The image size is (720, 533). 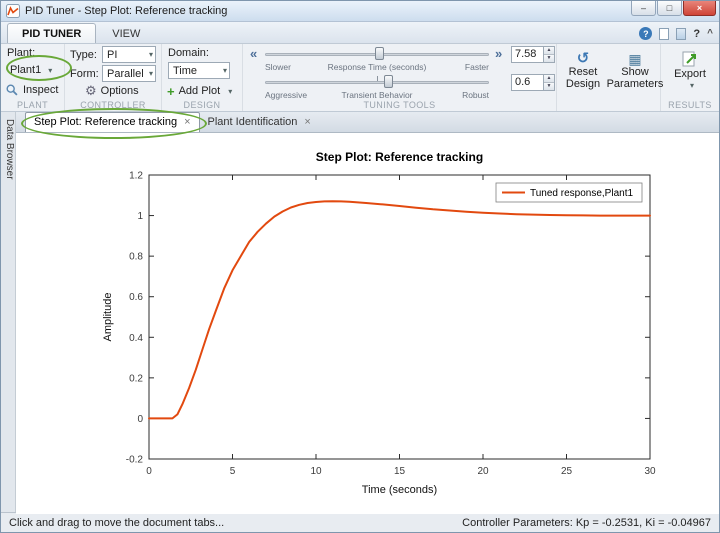 I want to click on section-actions: ↺ Reset Design ▦ Show Parameters, so click(x=610, y=77).